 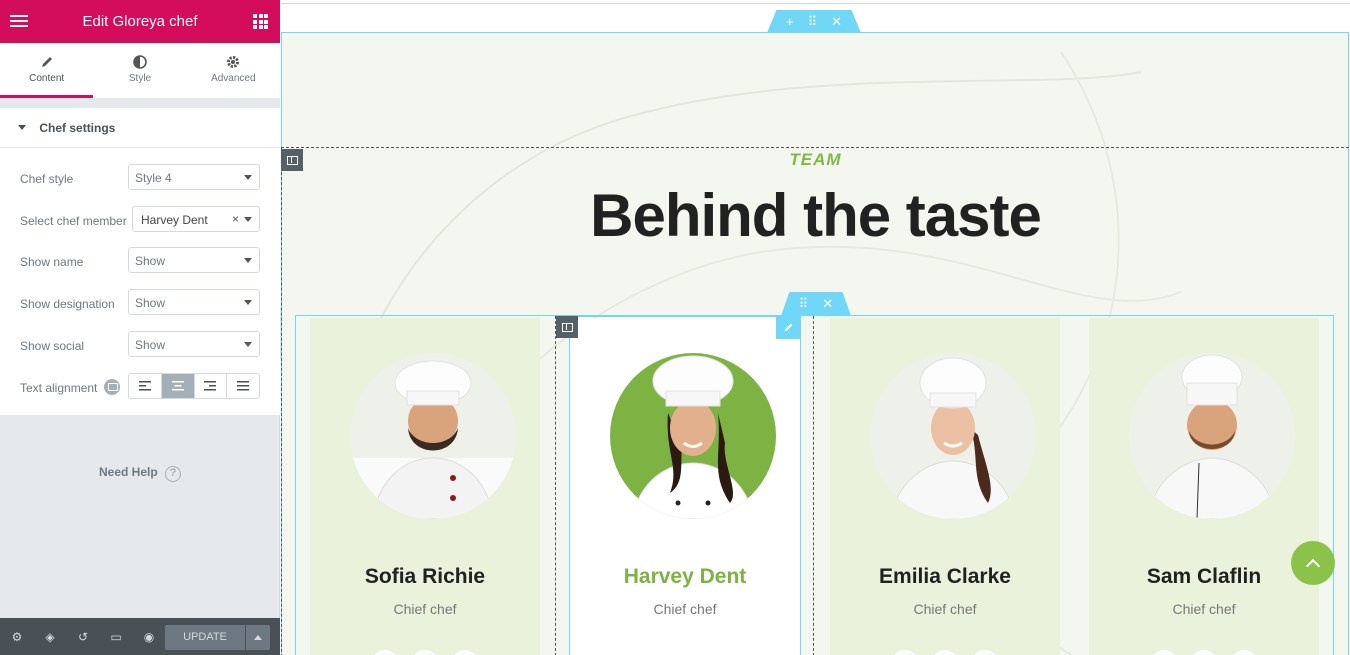 I want to click on question-icon: ?, so click(x=173, y=474).